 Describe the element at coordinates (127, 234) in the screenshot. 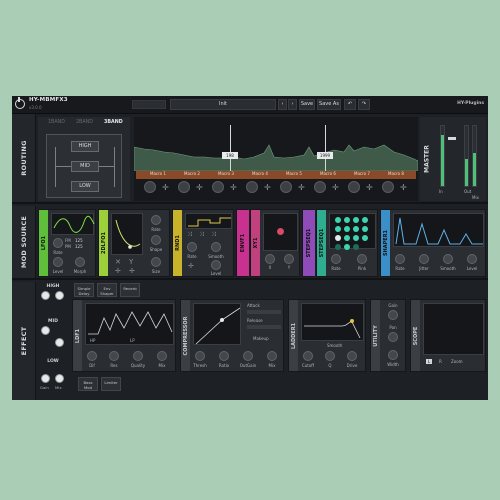

I see `2d-lfo-display` at that location.